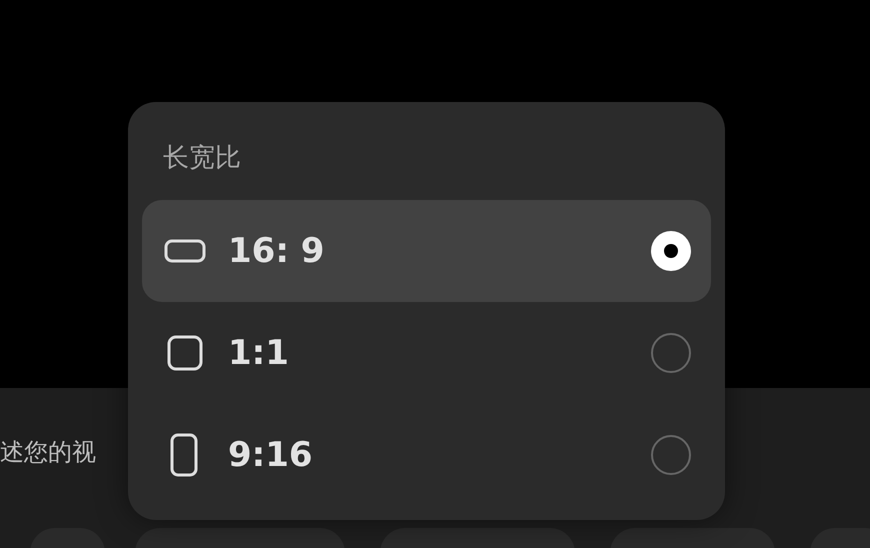 The height and width of the screenshot is (548, 870). Describe the element at coordinates (185, 251) in the screenshot. I see `landscape-frame-icon` at that location.